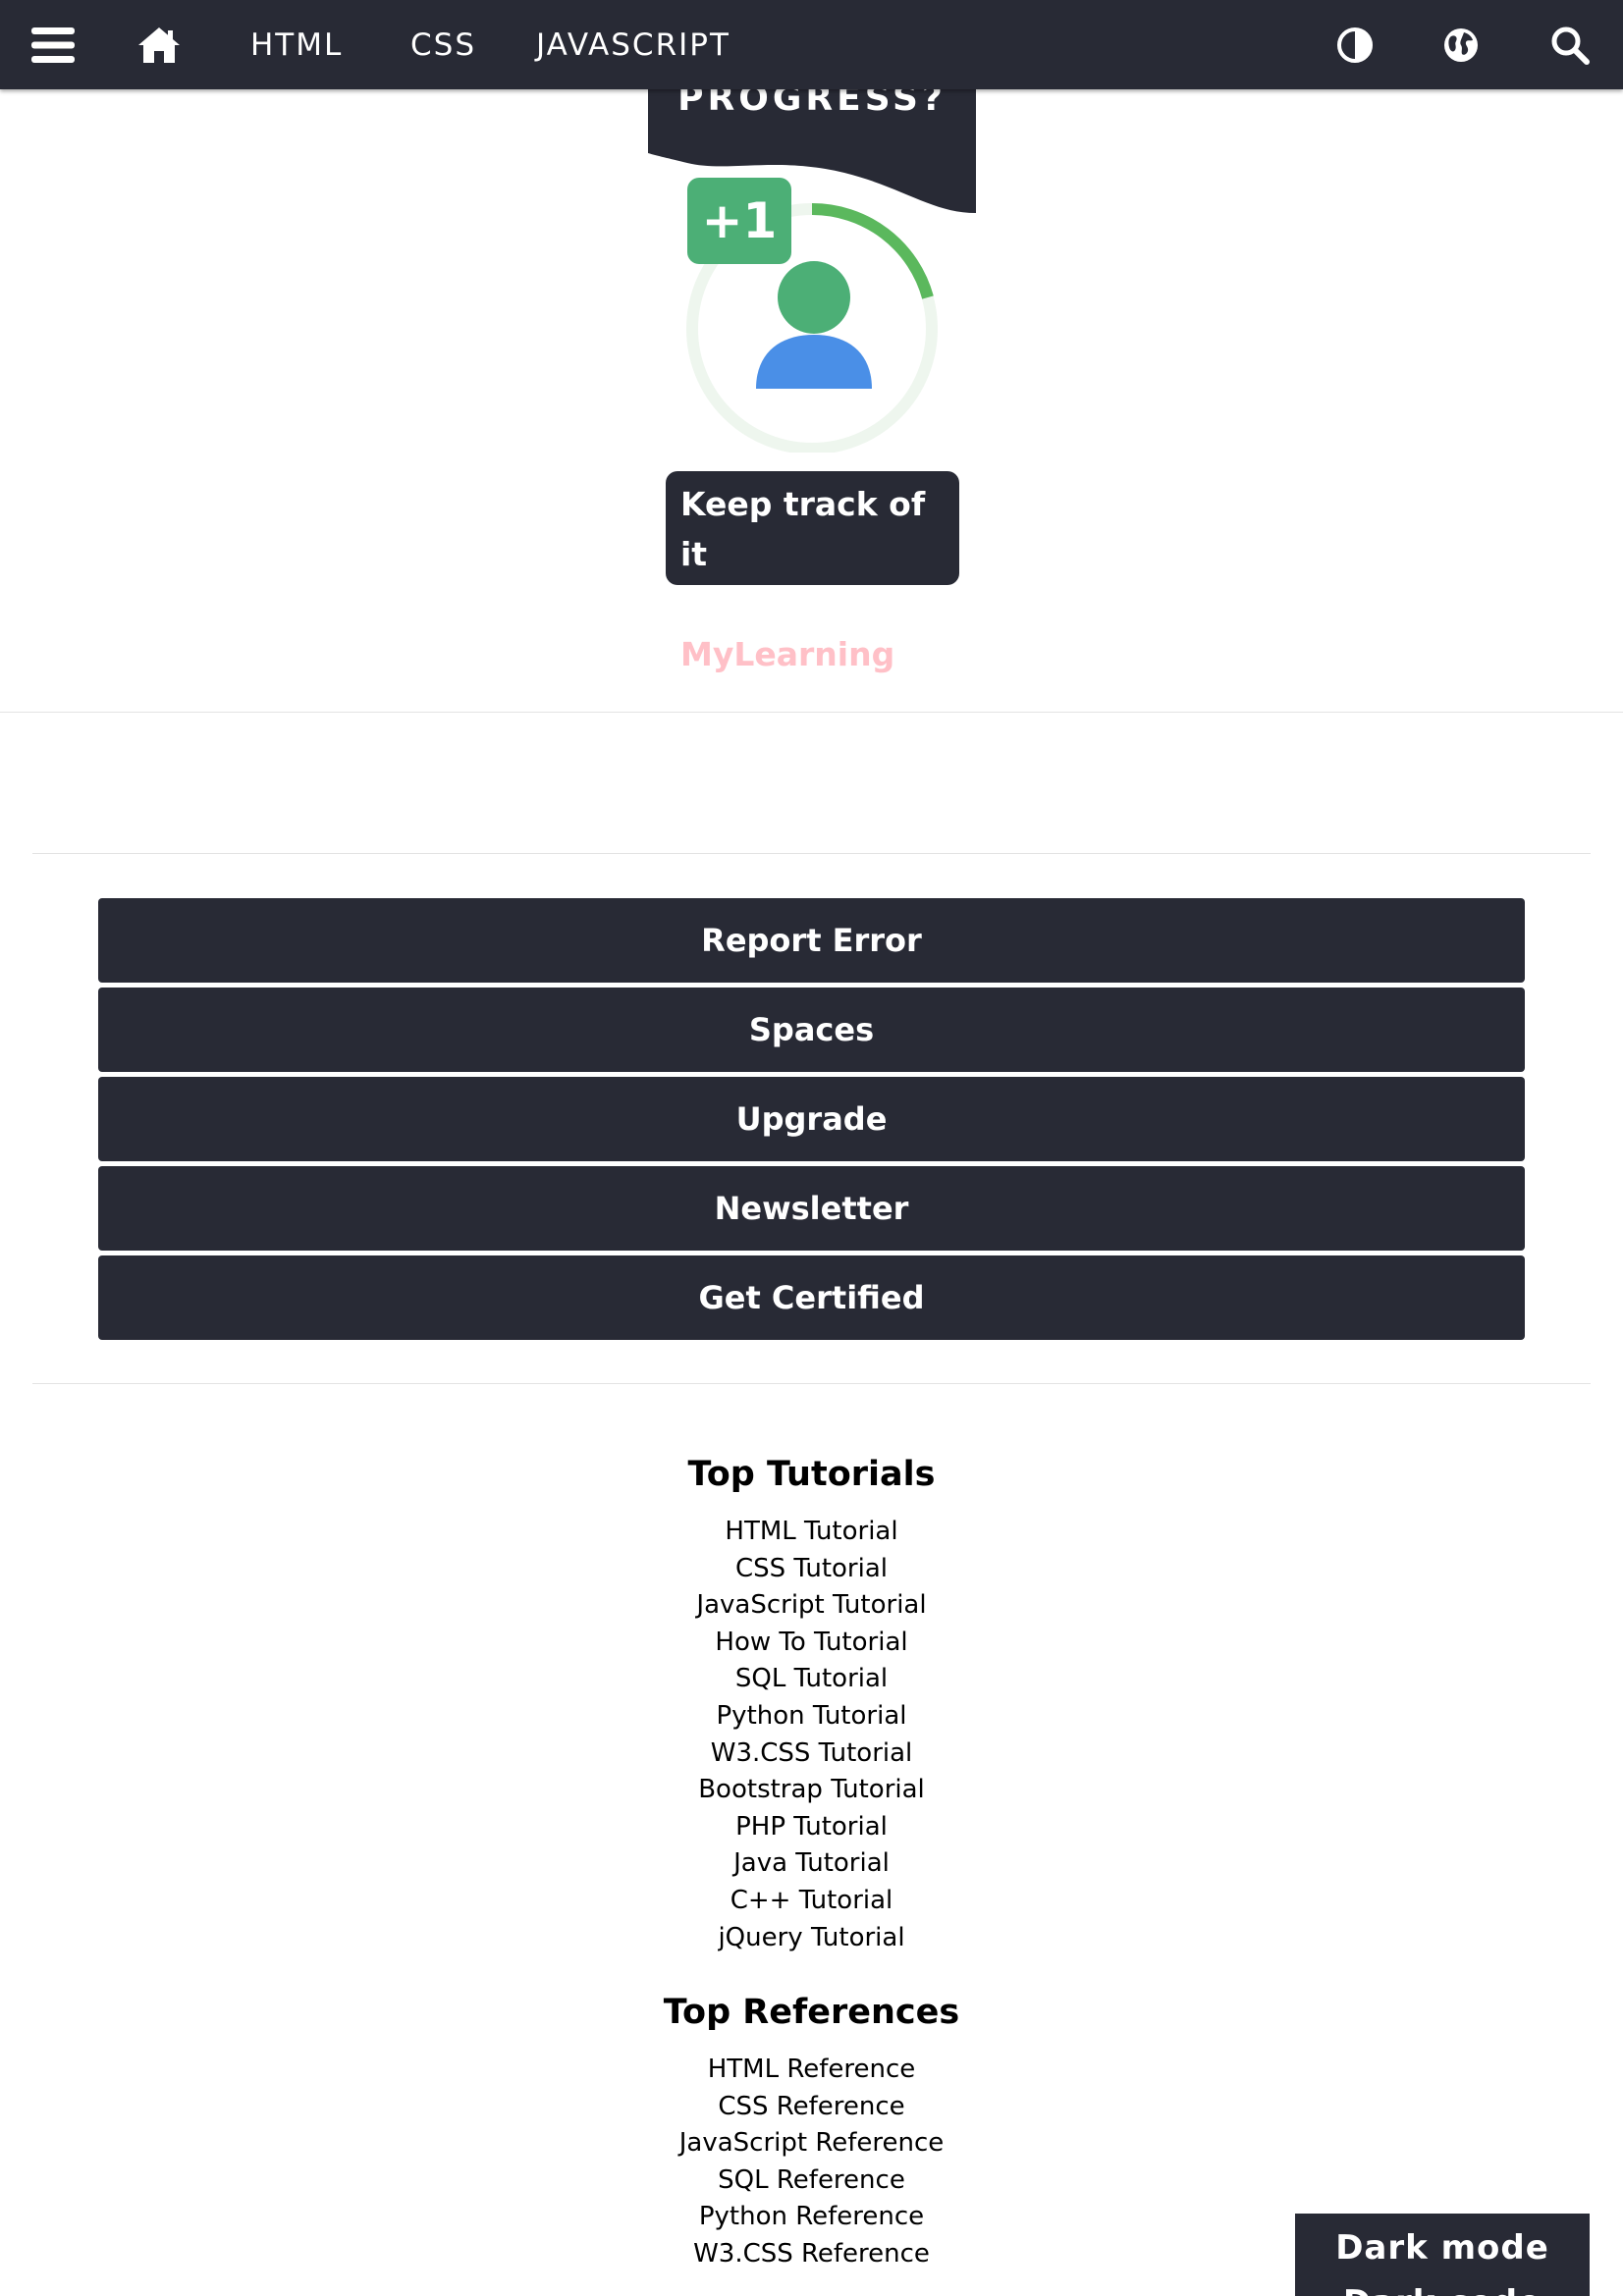 This screenshot has width=1623, height=2296. What do you see at coordinates (811, 940) in the screenshot?
I see `report-error-button: Report Error` at bounding box center [811, 940].